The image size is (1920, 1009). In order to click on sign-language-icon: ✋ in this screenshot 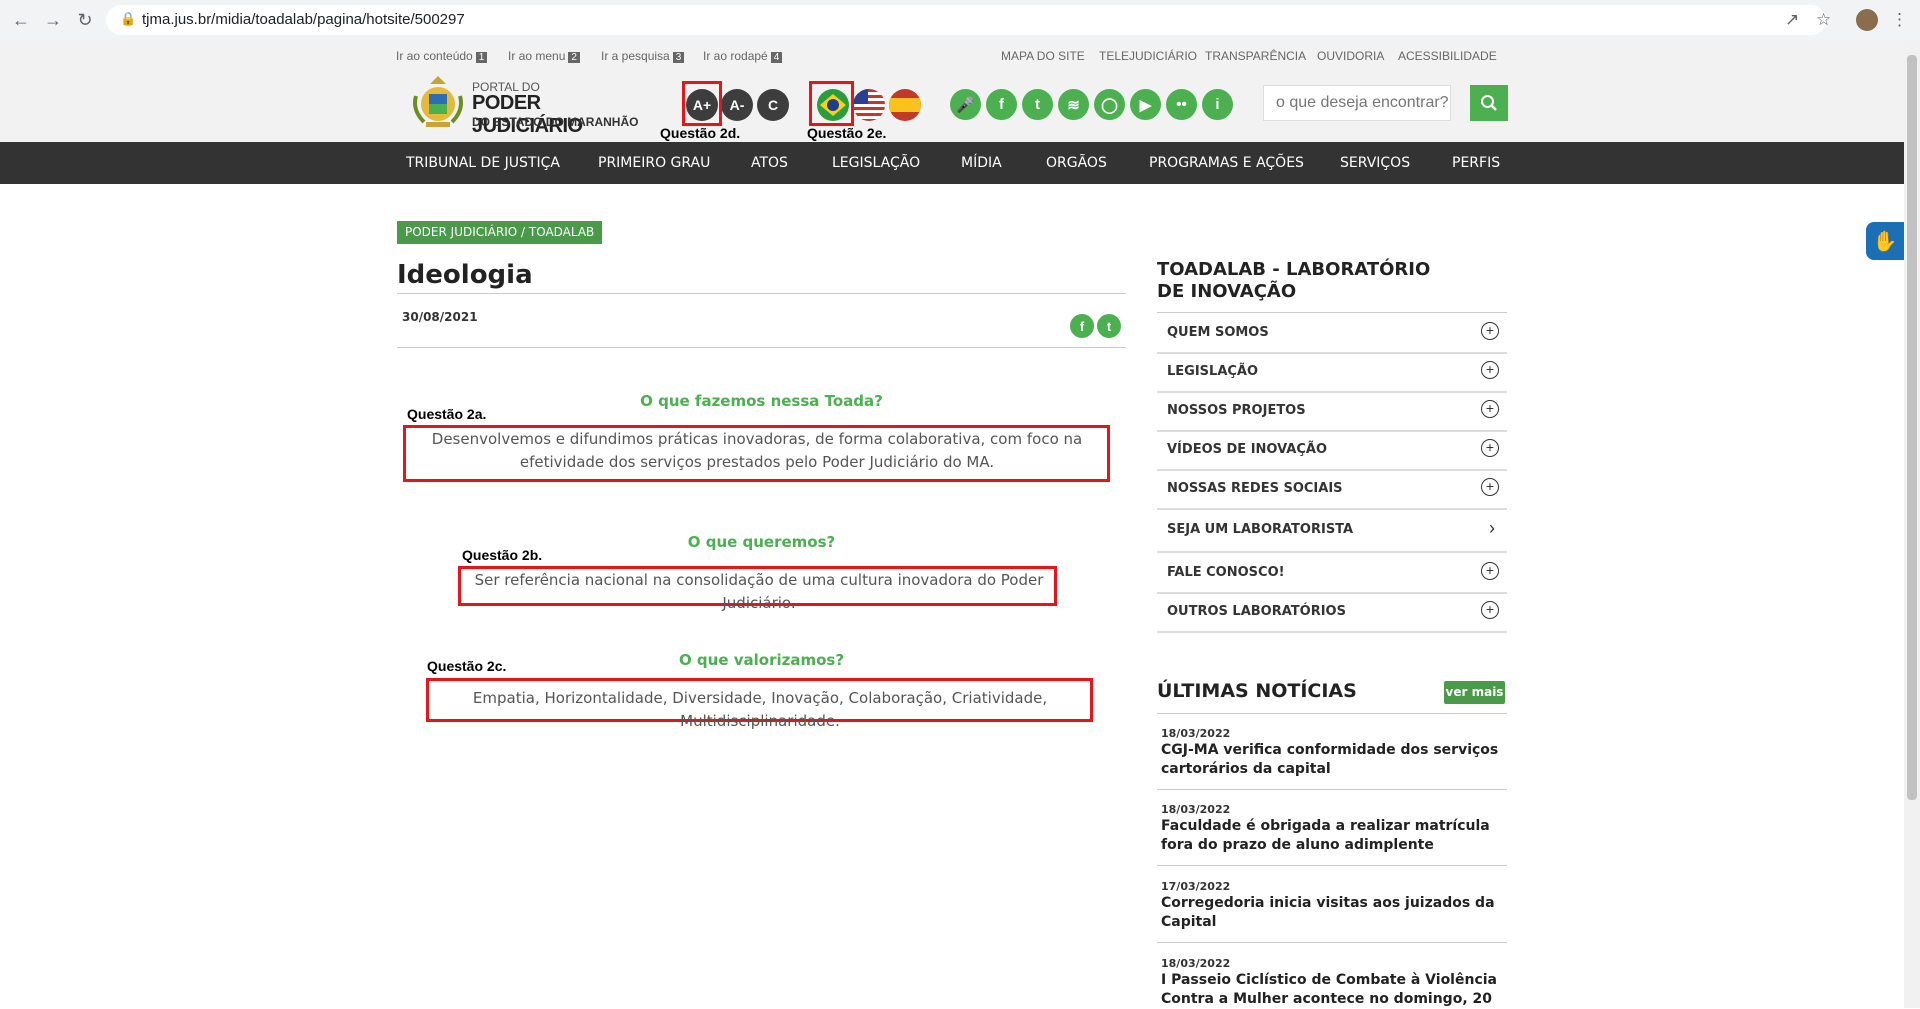, I will do `click(1885, 241)`.